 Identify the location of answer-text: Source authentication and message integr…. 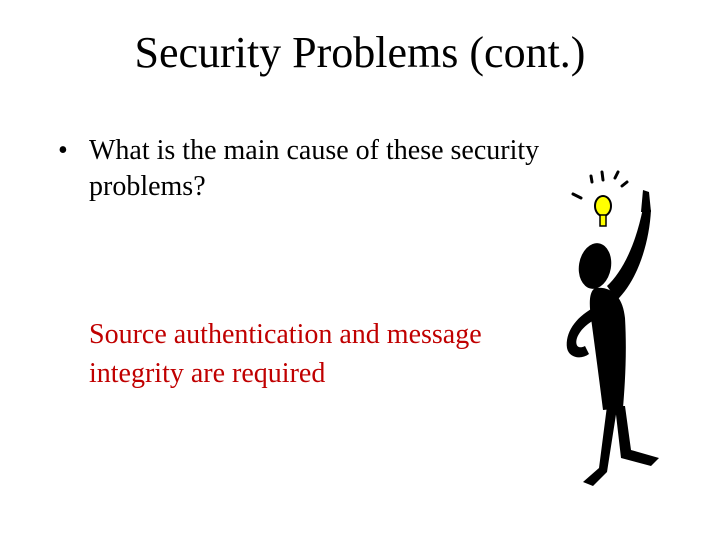
(285, 354).